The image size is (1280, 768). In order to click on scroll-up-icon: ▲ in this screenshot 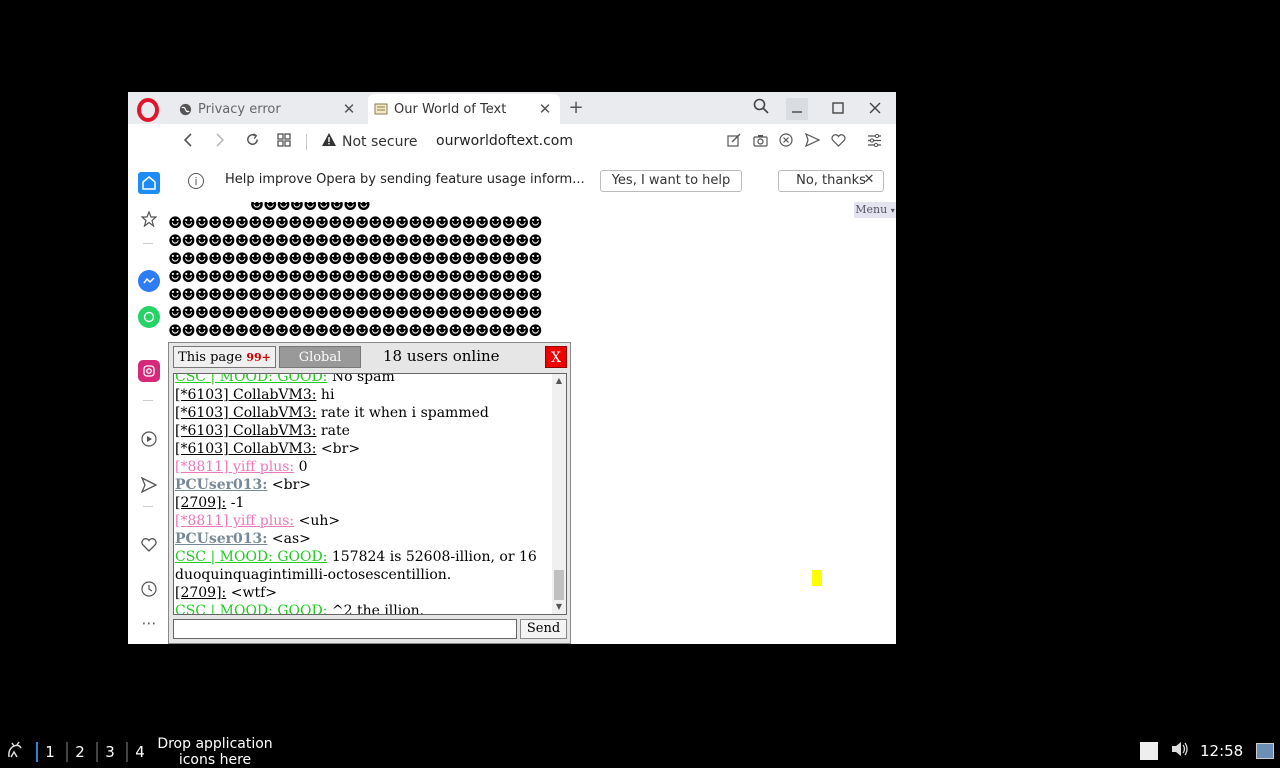, I will do `click(559, 381)`.